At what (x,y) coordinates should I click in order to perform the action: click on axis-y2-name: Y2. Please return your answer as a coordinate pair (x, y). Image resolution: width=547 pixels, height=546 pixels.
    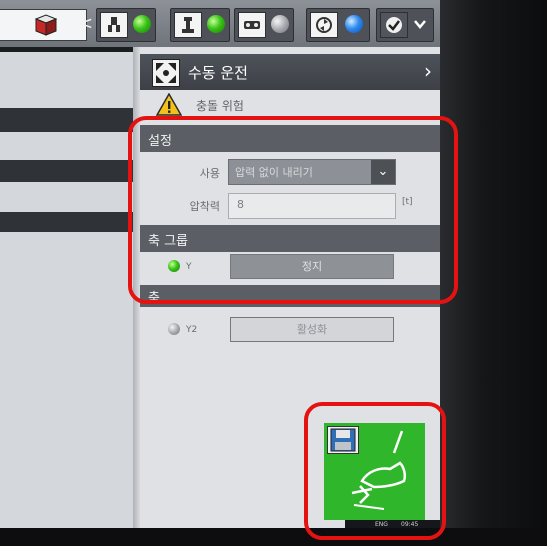
    Looking at the image, I should click on (192, 330).